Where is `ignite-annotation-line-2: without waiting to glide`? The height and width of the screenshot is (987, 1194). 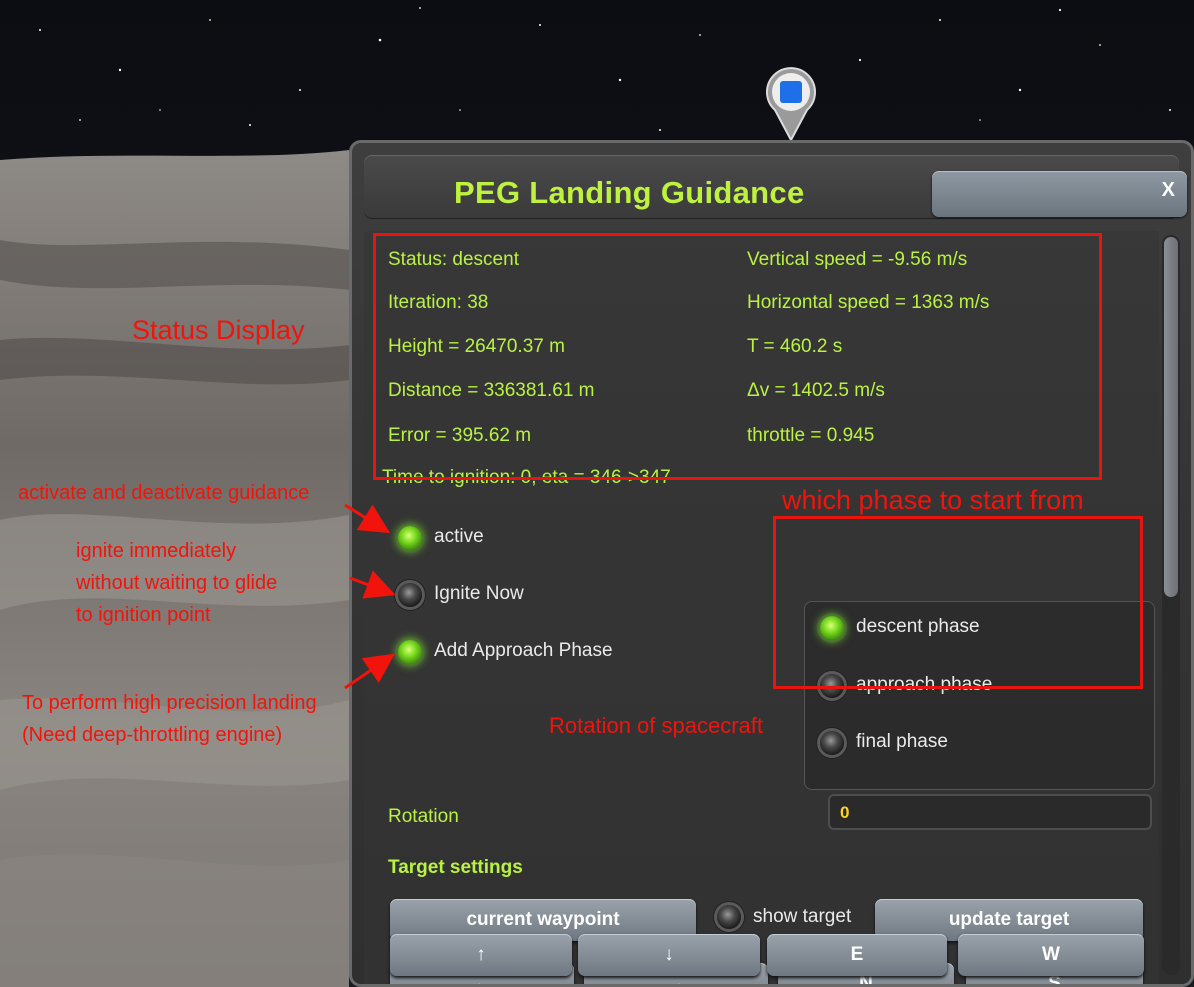
ignite-annotation-line-2: without waiting to glide is located at coordinates (177, 583).